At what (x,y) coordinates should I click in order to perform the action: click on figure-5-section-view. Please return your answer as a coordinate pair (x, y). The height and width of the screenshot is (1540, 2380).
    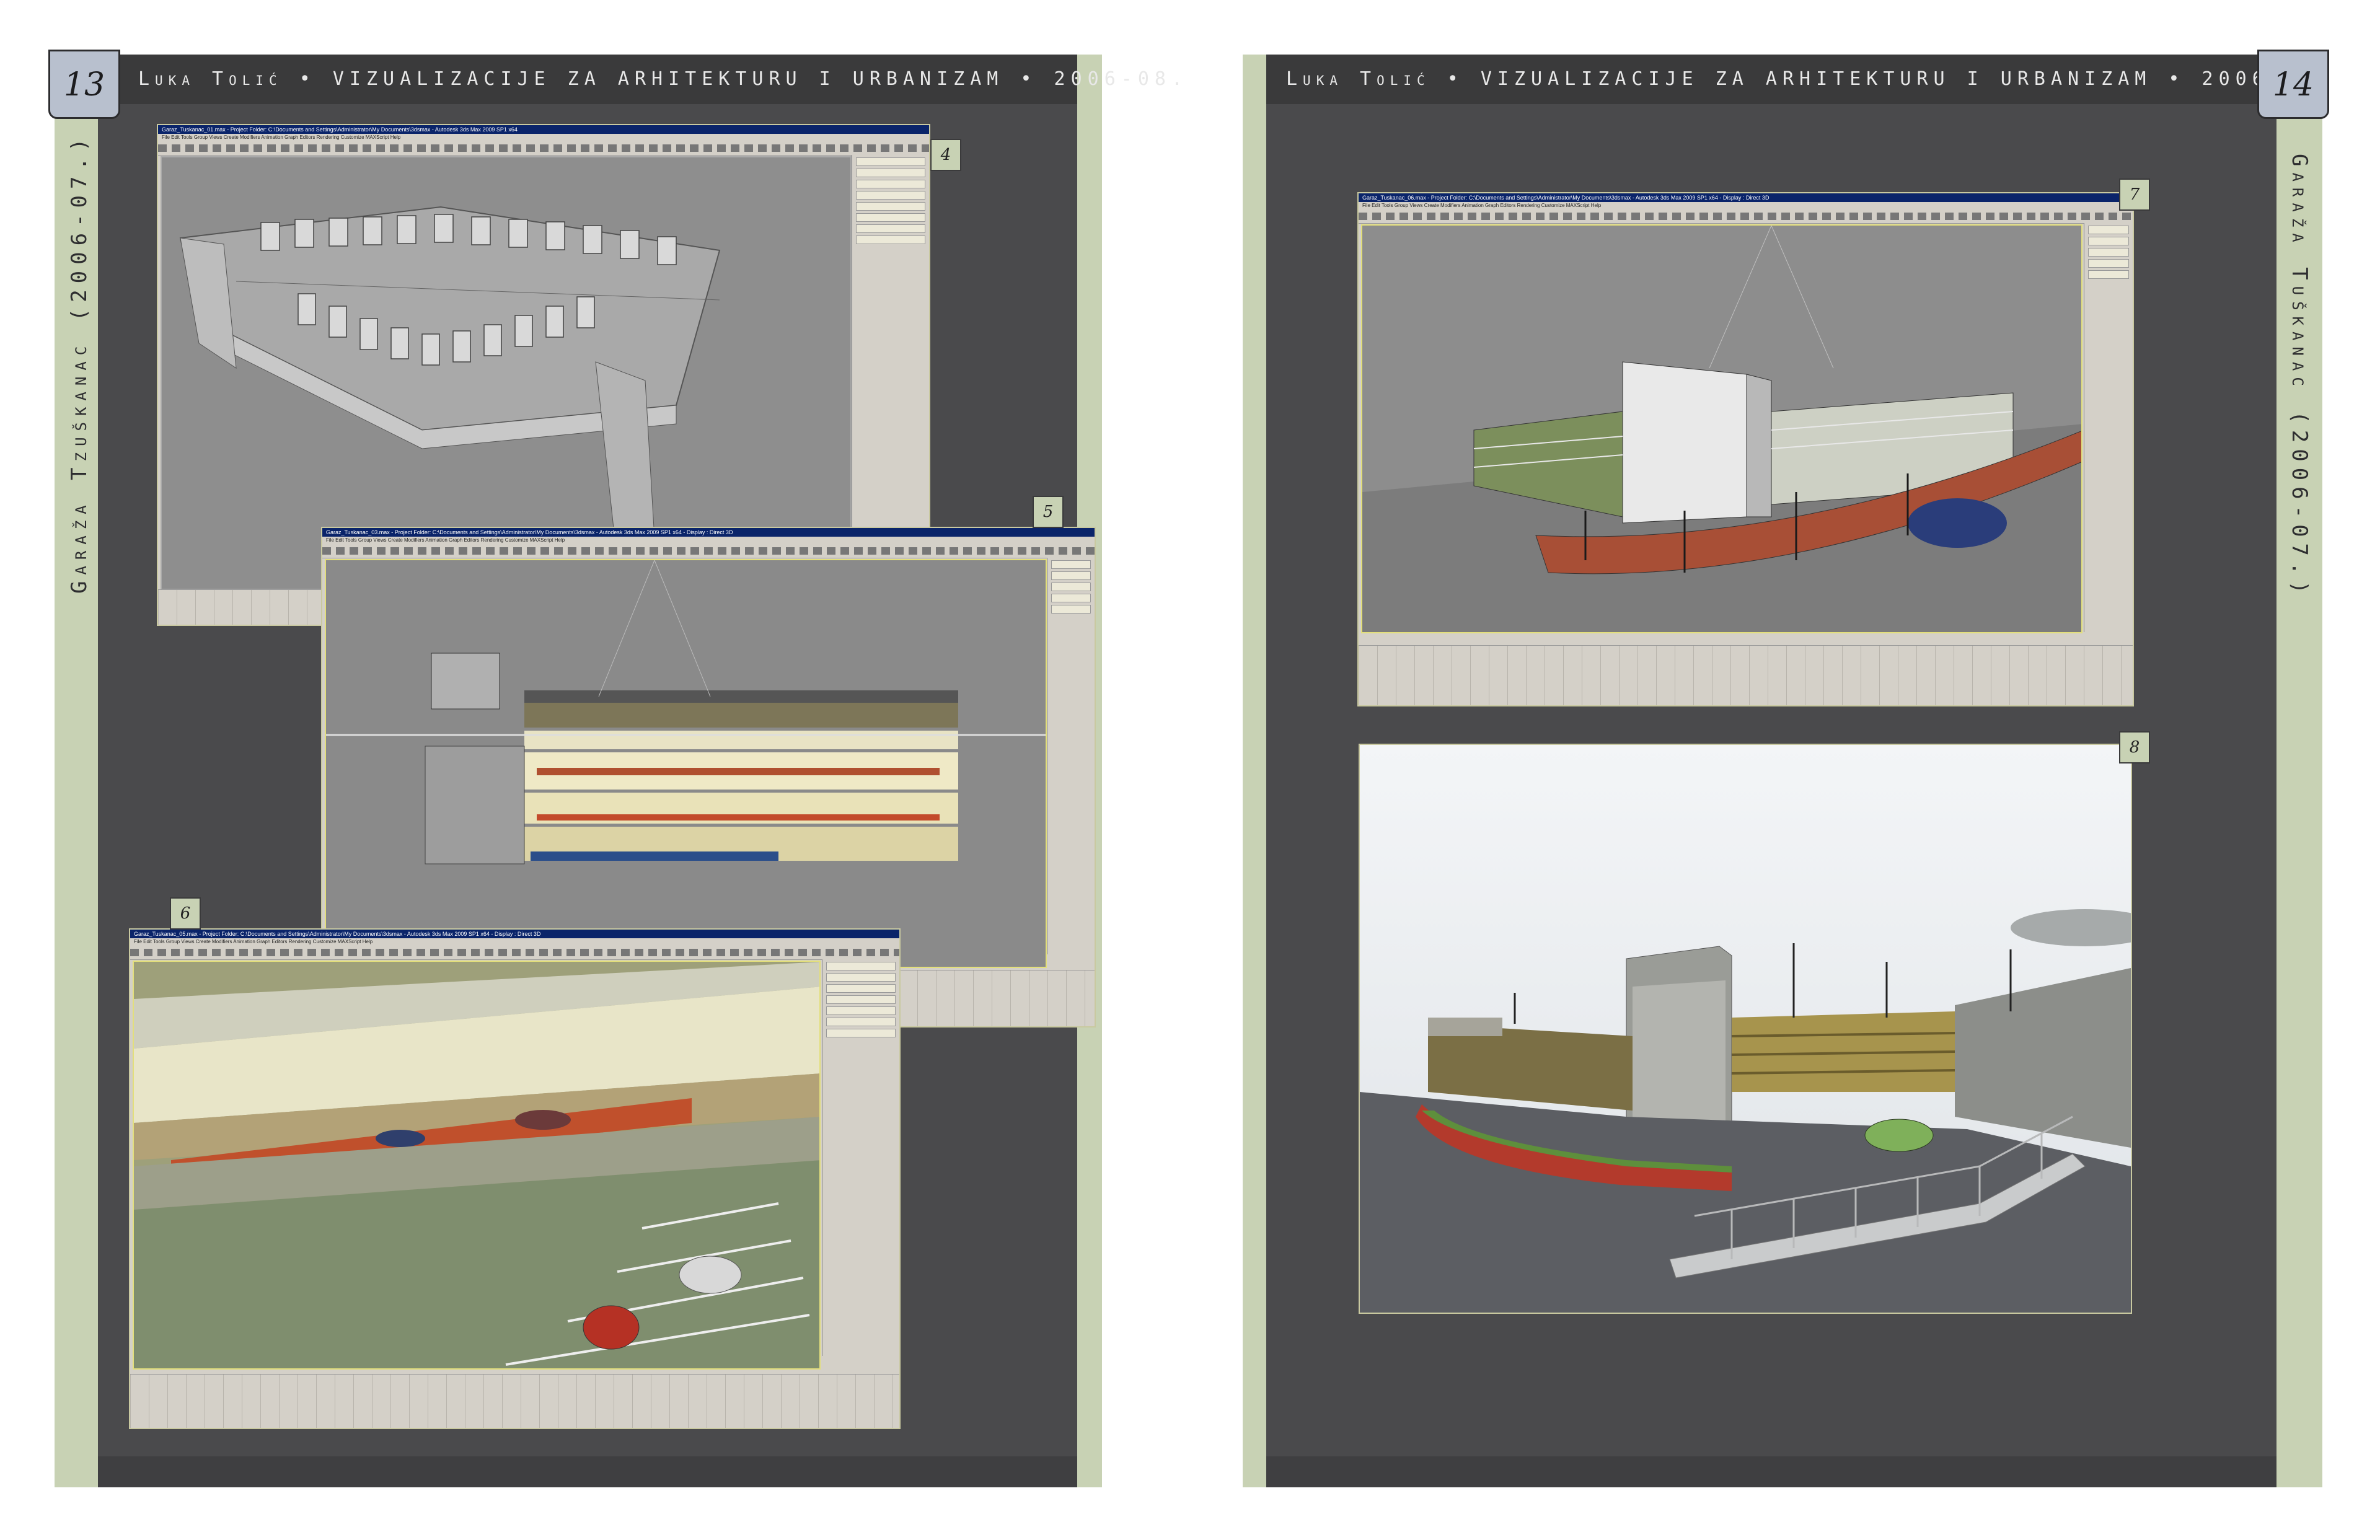
    Looking at the image, I should click on (686, 763).